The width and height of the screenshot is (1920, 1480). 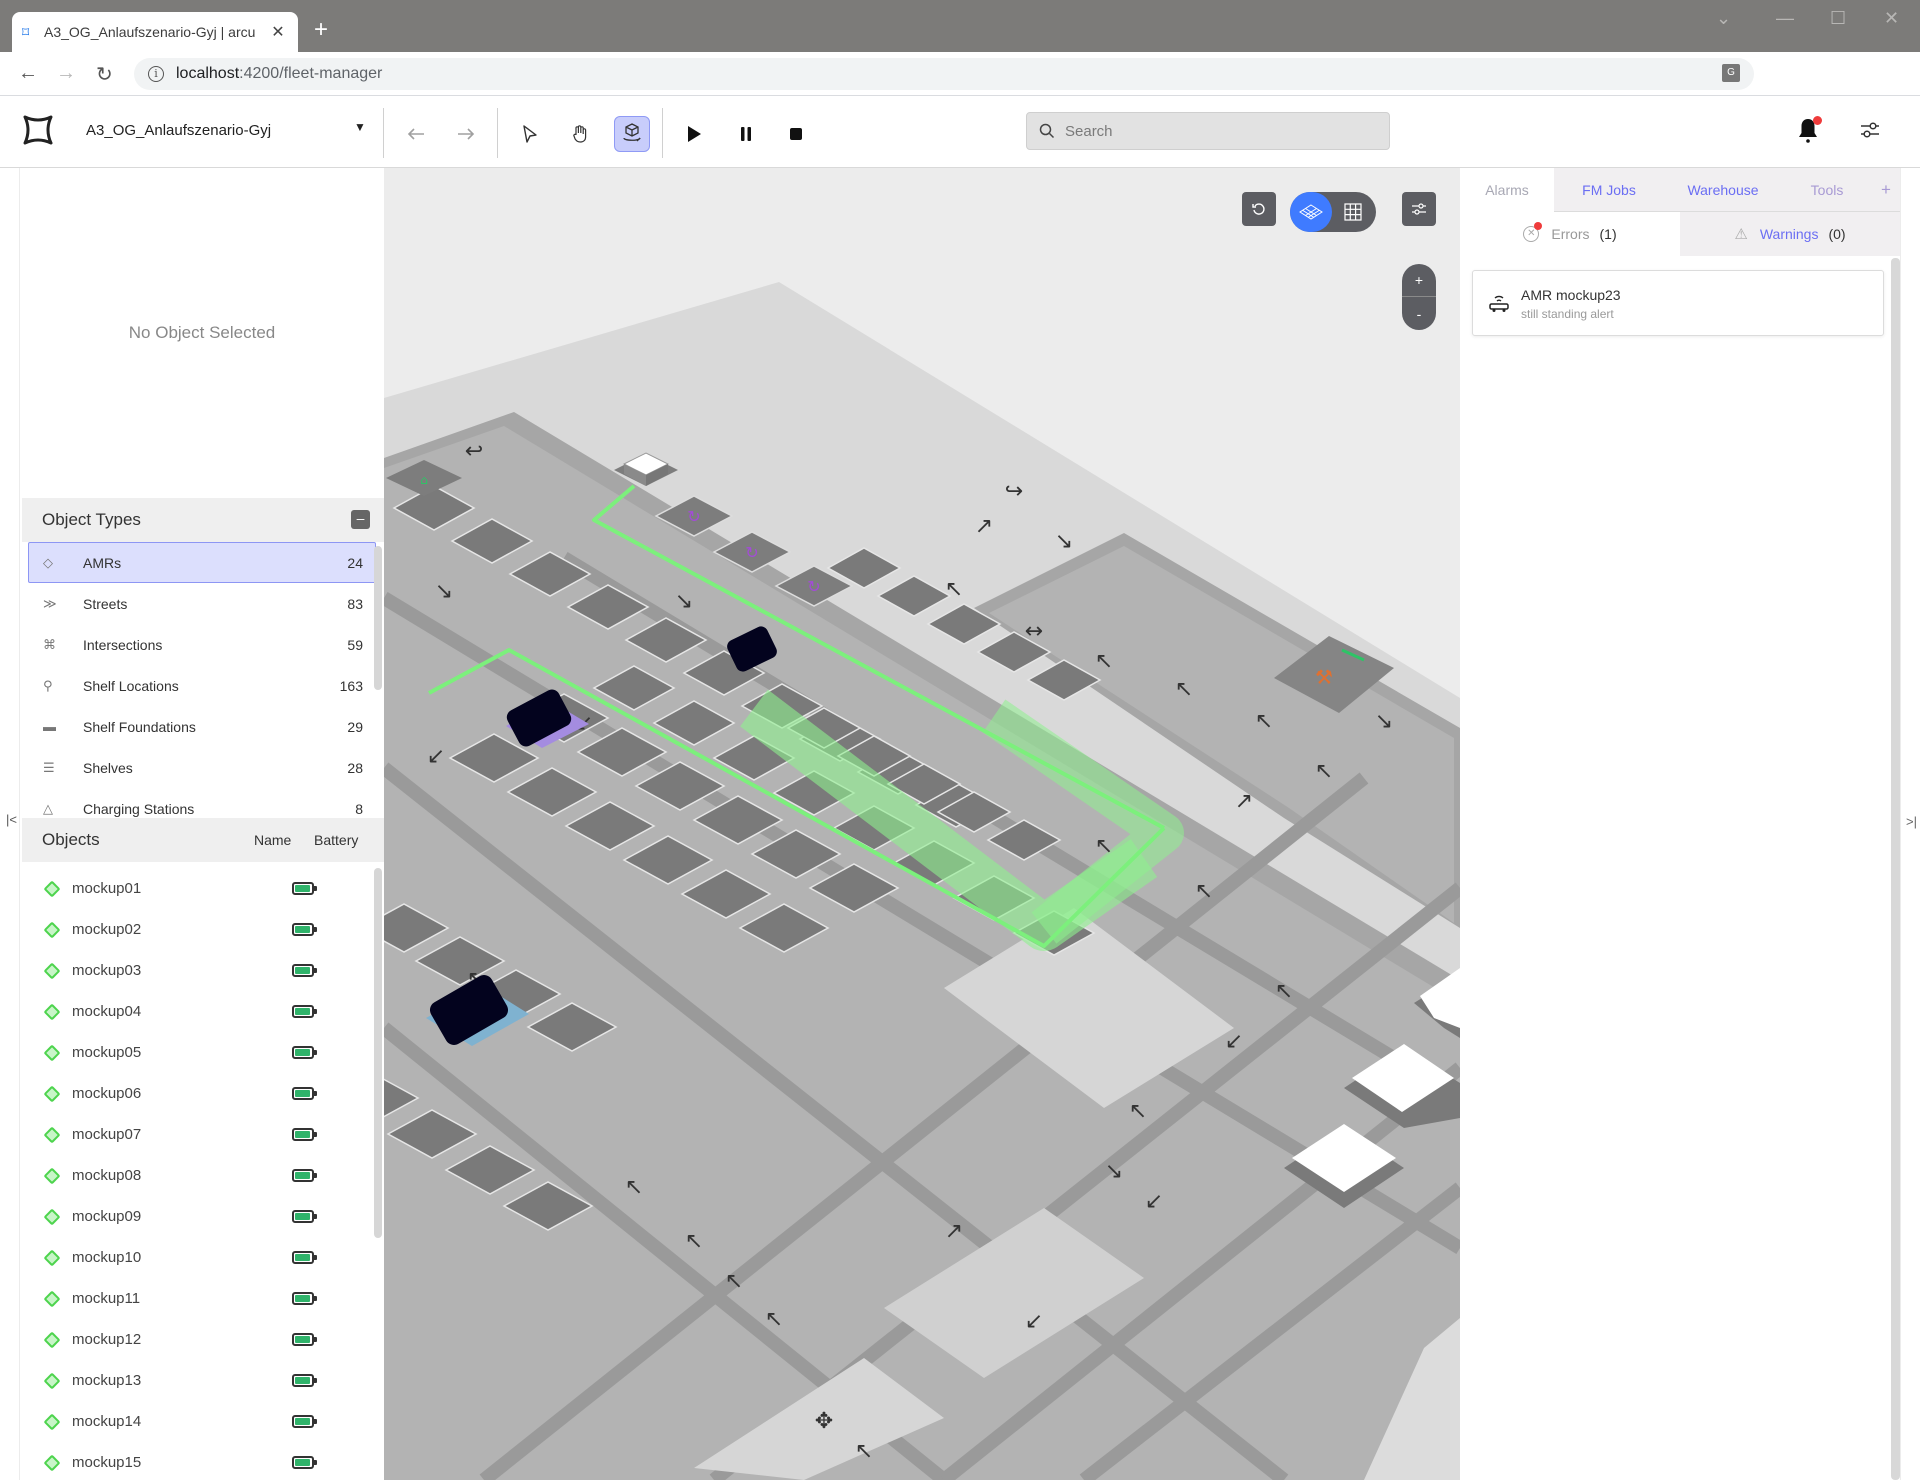 I want to click on layers-3d-icon, so click(x=1311, y=212).